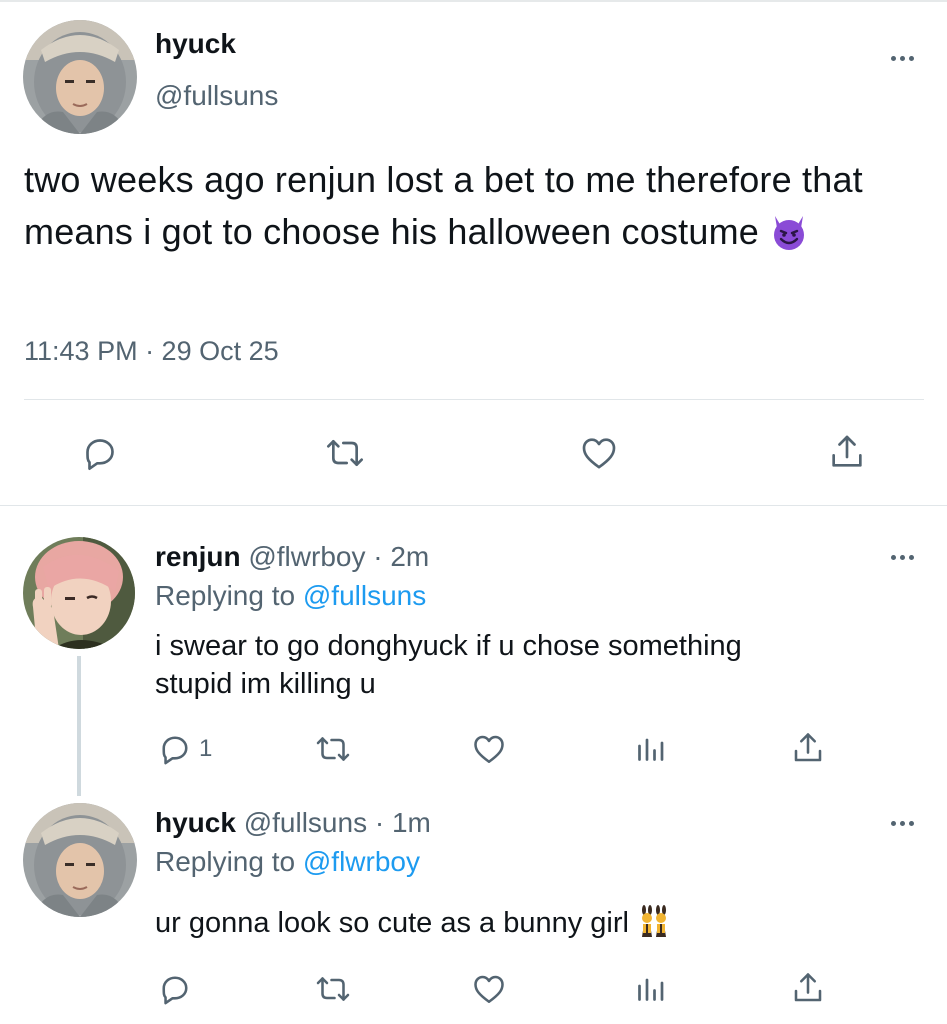 This screenshot has width=947, height=1024. What do you see at coordinates (195, 822) in the screenshot?
I see `reply-display-name: hyuck` at bounding box center [195, 822].